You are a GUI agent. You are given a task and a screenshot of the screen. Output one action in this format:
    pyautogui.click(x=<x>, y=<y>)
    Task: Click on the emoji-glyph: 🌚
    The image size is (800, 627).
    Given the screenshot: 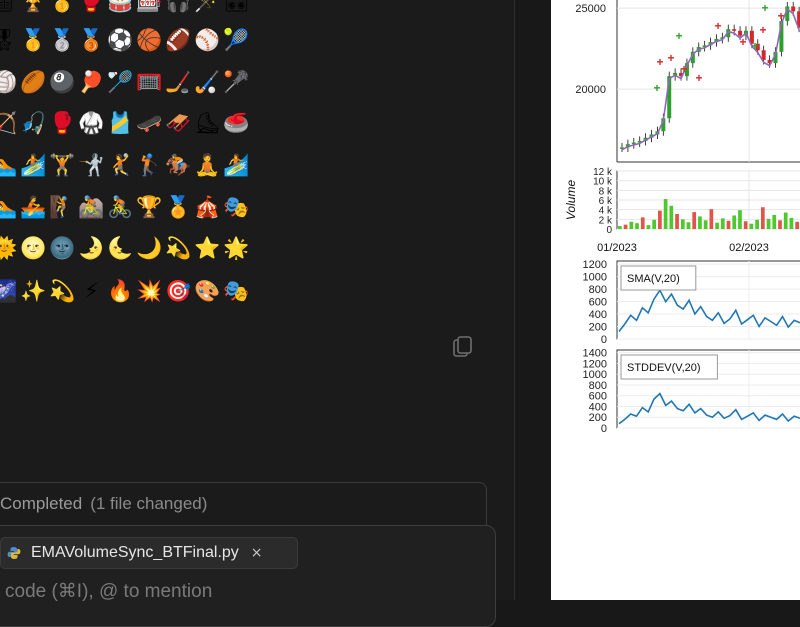 What is the action you would take?
    pyautogui.click(x=62, y=248)
    